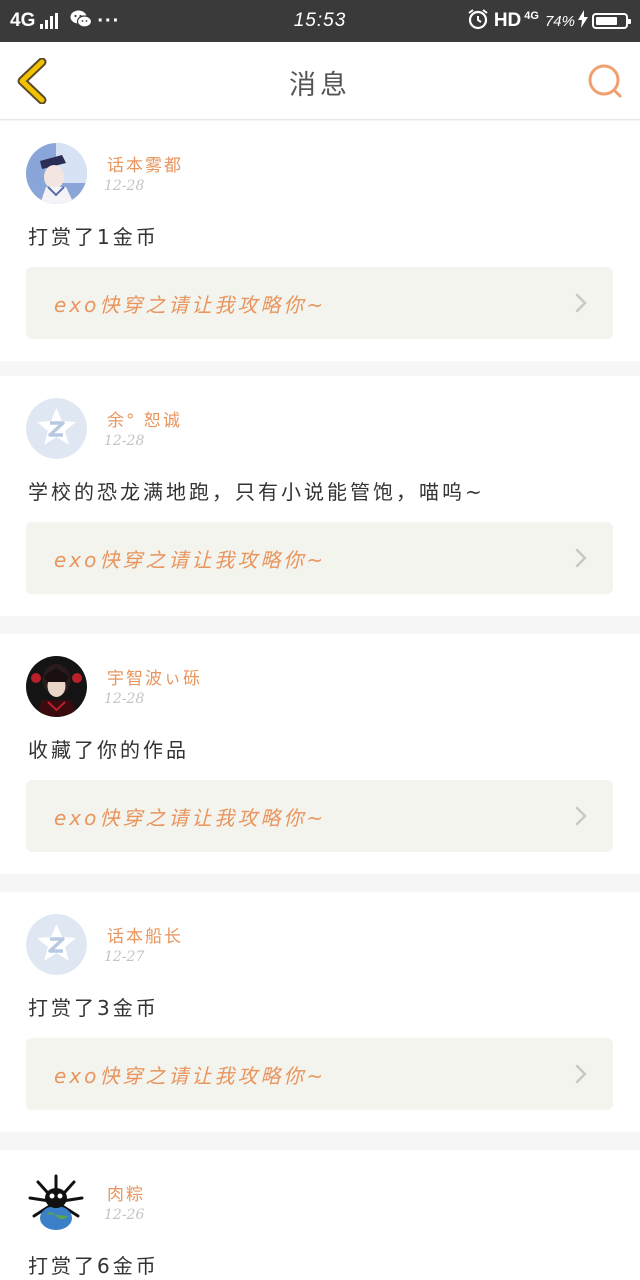 The width and height of the screenshot is (640, 1280). Describe the element at coordinates (154, 676) in the screenshot. I see `username: 宇智波ぃ砾` at that location.